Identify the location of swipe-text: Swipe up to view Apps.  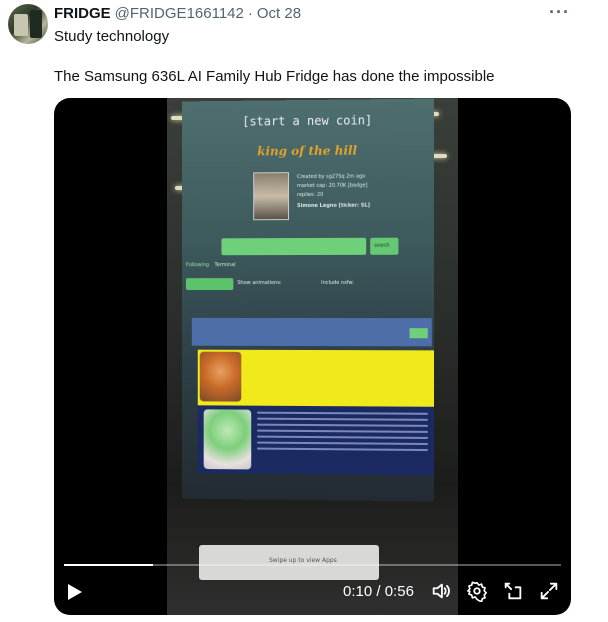
(303, 560).